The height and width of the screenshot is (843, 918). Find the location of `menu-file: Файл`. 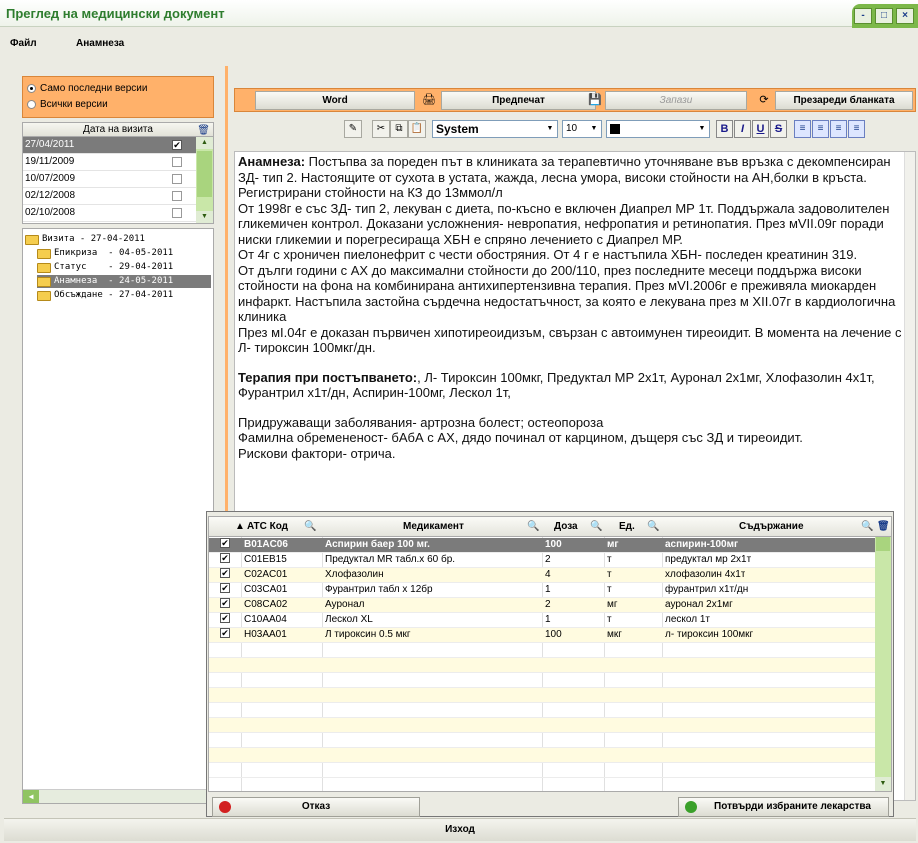

menu-file: Файл is located at coordinates (23, 43).